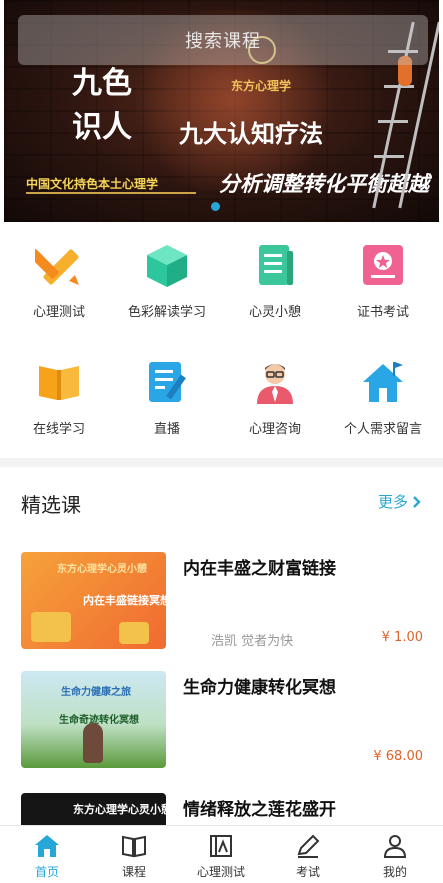  I want to click on tab-label: 课程, so click(133, 872).